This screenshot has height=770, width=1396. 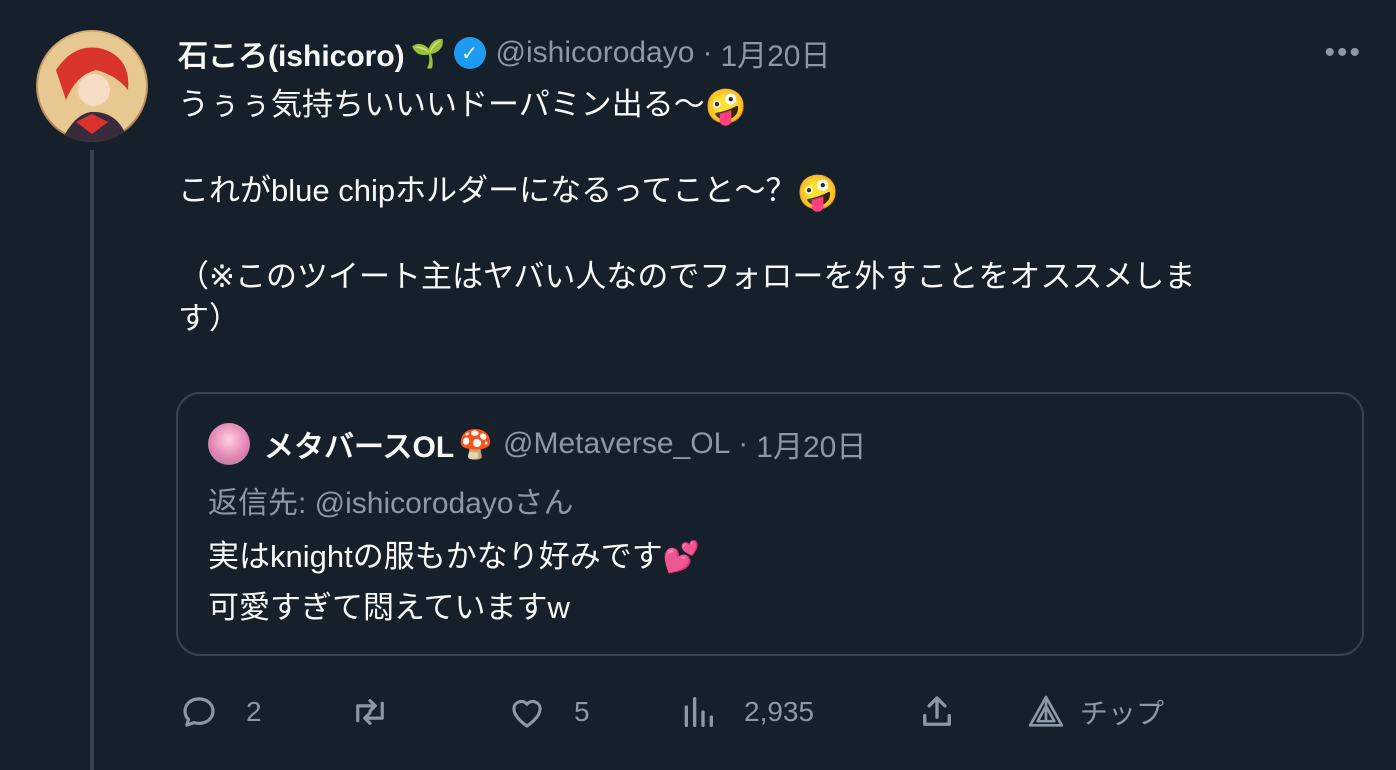 I want to click on retweet-icon, so click(x=370, y=712).